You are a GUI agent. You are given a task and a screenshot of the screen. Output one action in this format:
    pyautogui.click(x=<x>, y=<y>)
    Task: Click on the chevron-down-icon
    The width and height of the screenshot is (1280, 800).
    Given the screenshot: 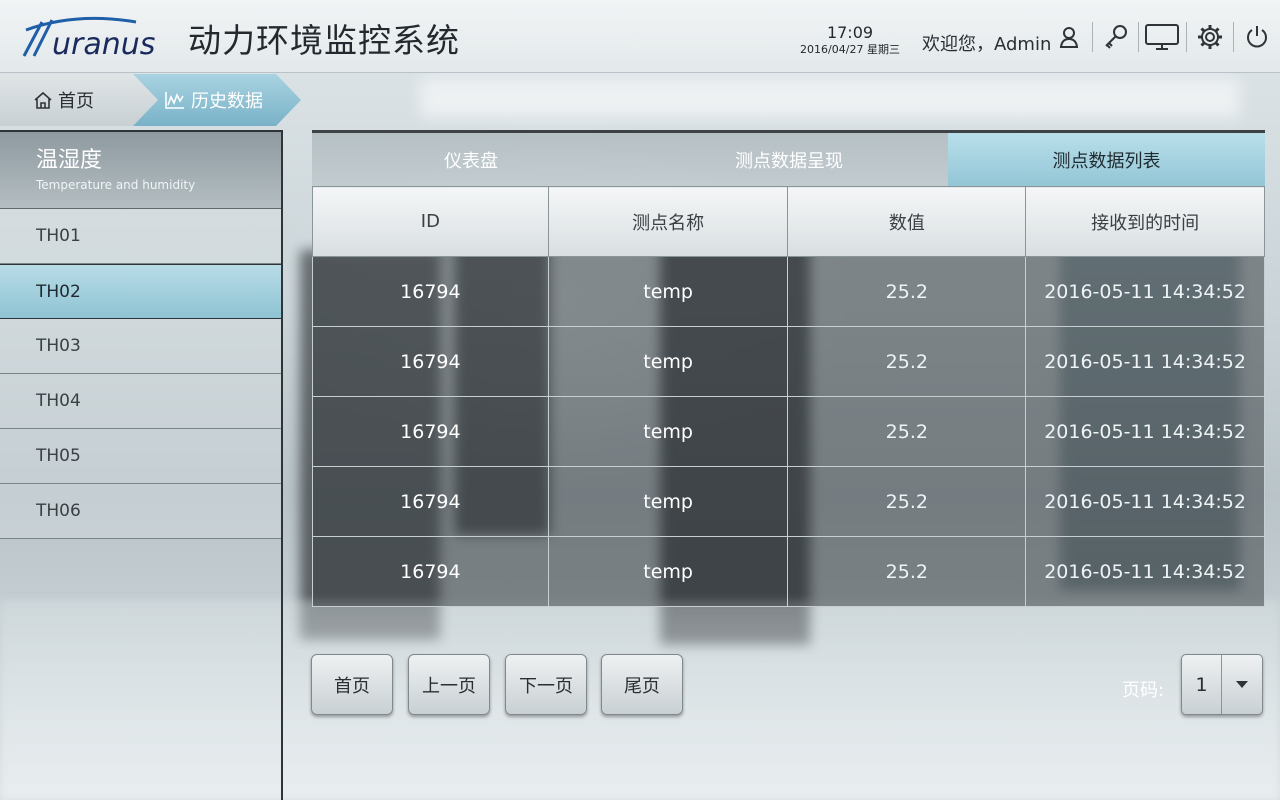 What is the action you would take?
    pyautogui.click(x=1242, y=684)
    